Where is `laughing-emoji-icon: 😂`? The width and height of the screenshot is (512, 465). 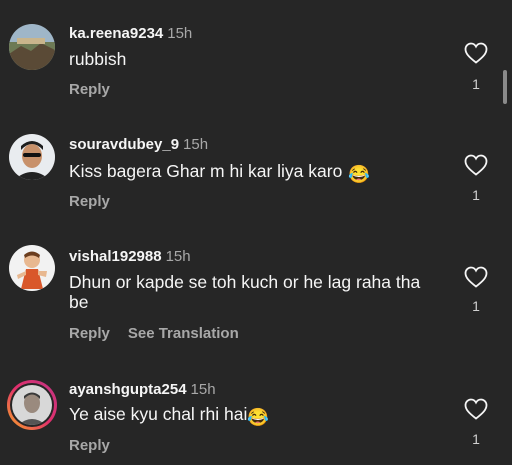 laughing-emoji-icon: 😂 is located at coordinates (258, 417).